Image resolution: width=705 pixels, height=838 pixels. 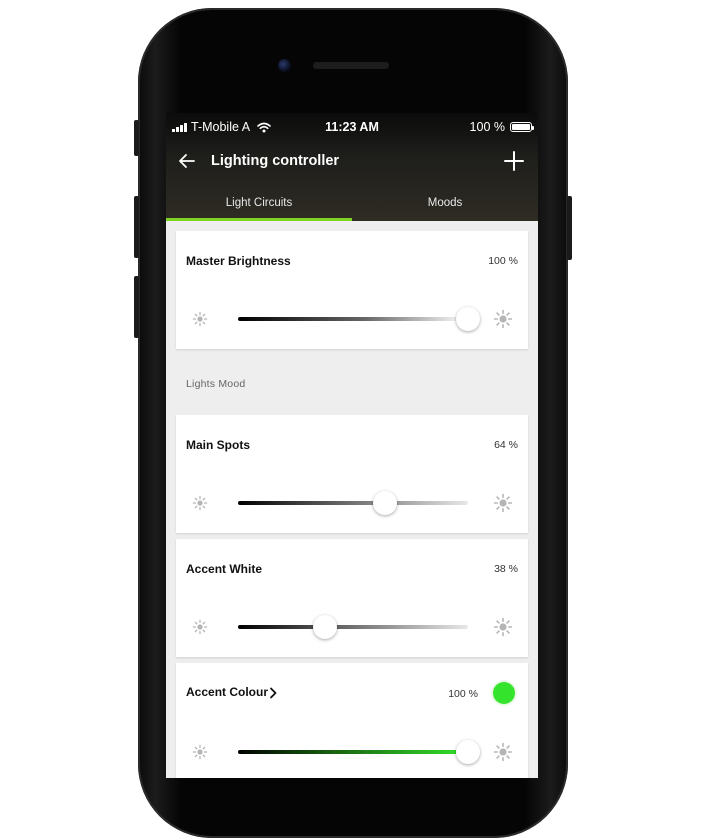 I want to click on page-title: Lighting controller, so click(x=275, y=161).